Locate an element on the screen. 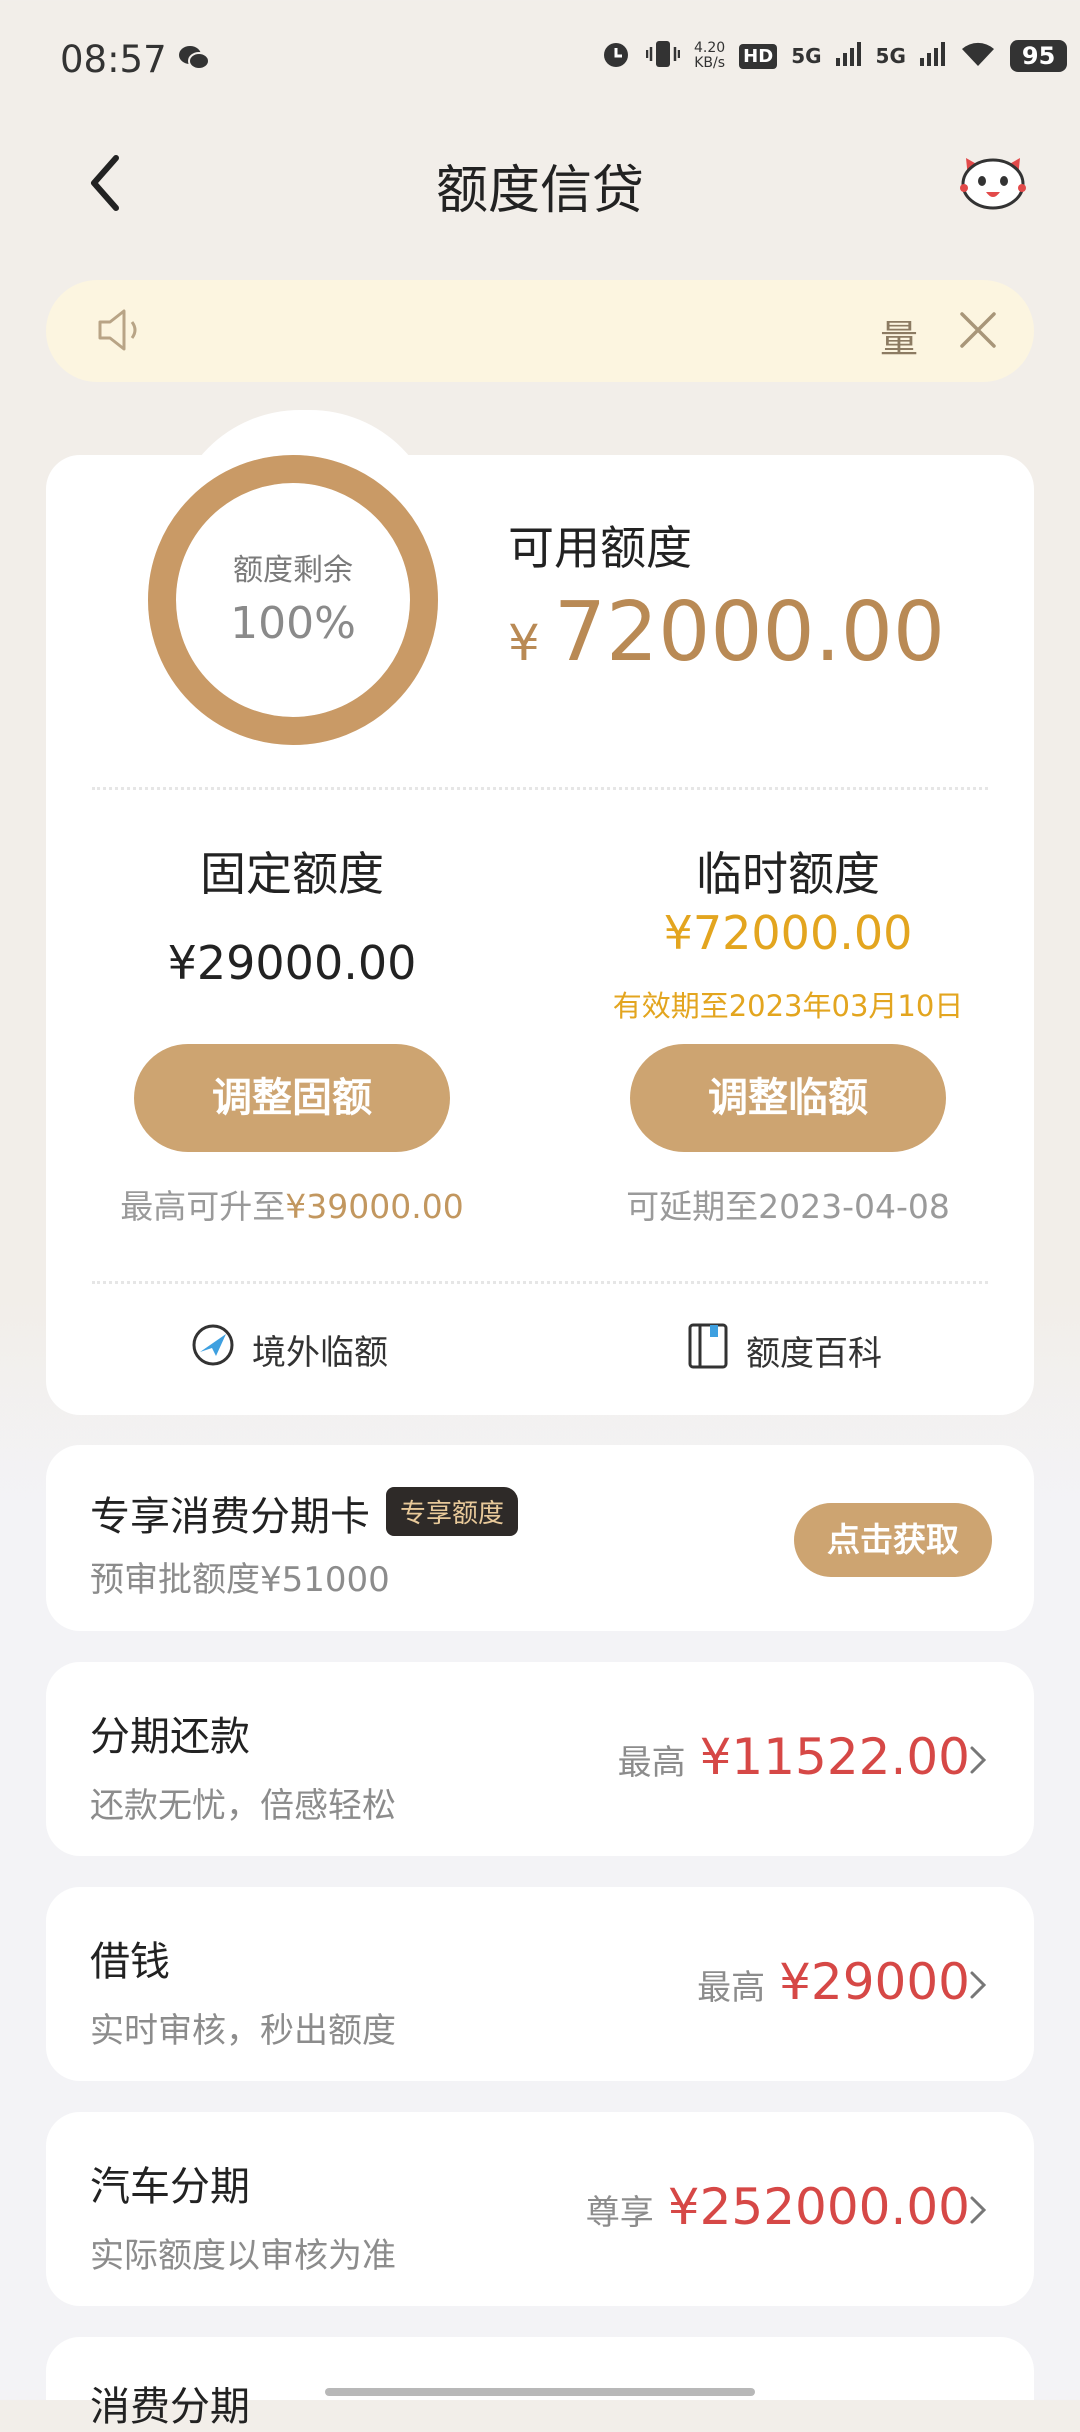 The height and width of the screenshot is (2432, 1080). book-icon is located at coordinates (708, 1350).